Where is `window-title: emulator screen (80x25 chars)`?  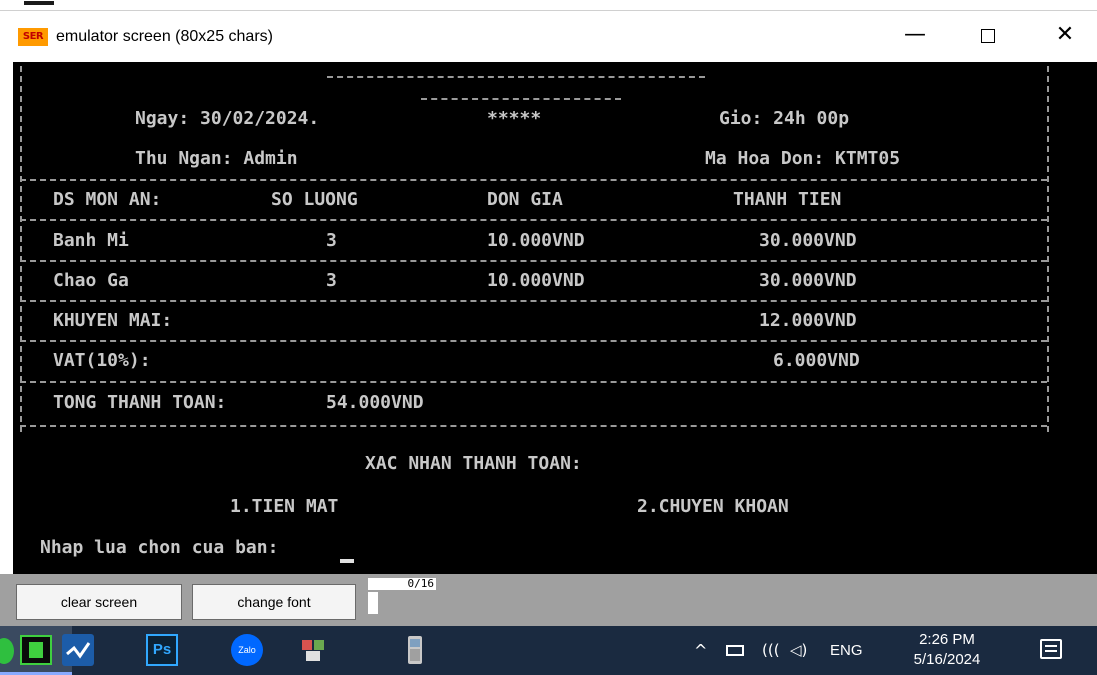 window-title: emulator screen (80x25 chars) is located at coordinates (164, 36).